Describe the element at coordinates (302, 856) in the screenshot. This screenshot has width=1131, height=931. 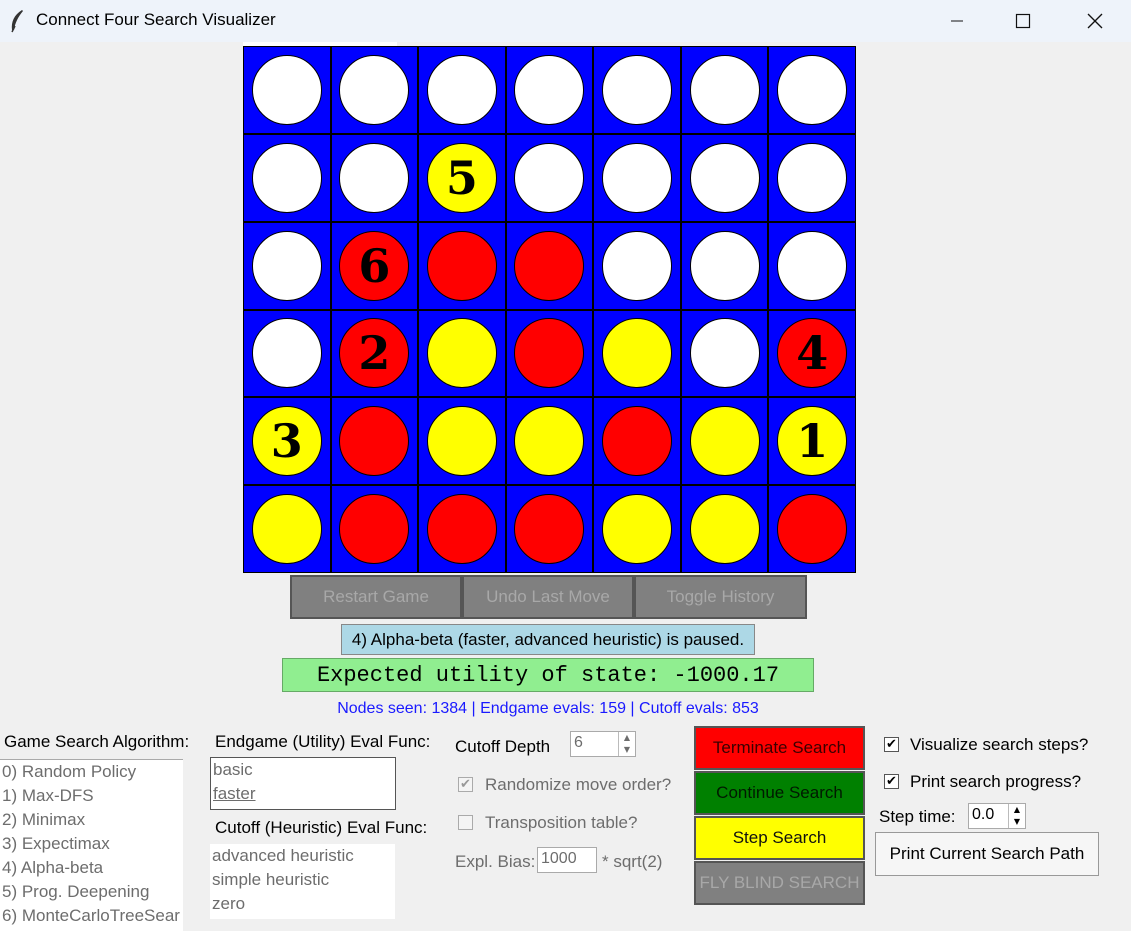
I see `list-item: advanced heuristic` at that location.